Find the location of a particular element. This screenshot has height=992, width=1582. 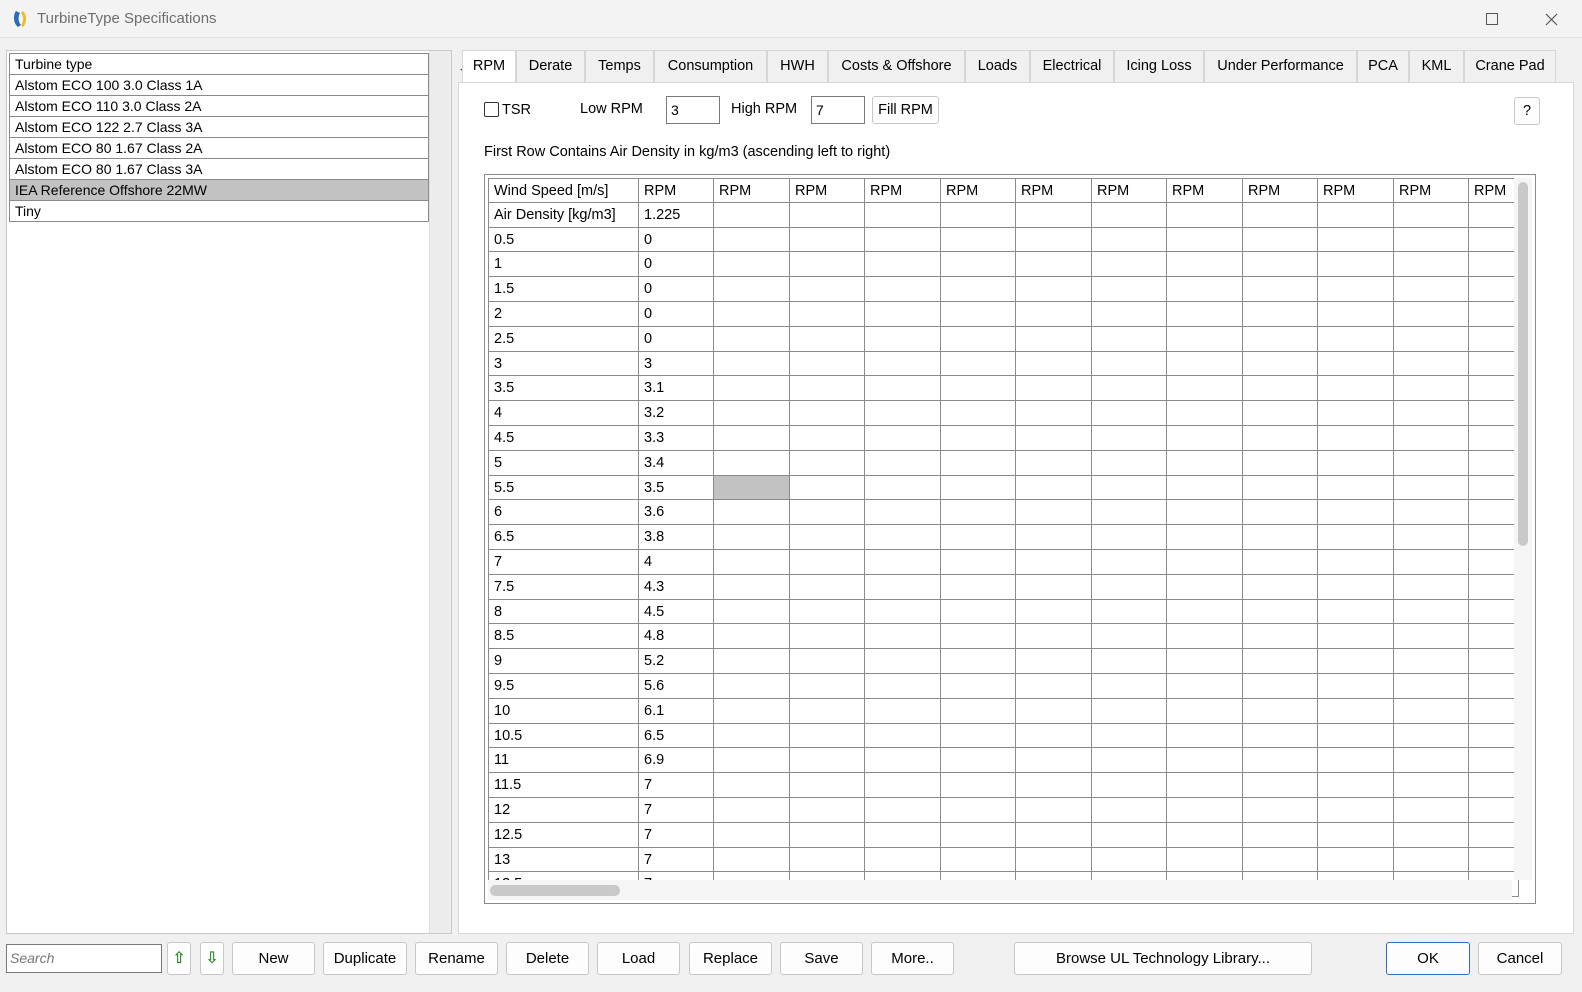

more-button: More.. is located at coordinates (912, 958).